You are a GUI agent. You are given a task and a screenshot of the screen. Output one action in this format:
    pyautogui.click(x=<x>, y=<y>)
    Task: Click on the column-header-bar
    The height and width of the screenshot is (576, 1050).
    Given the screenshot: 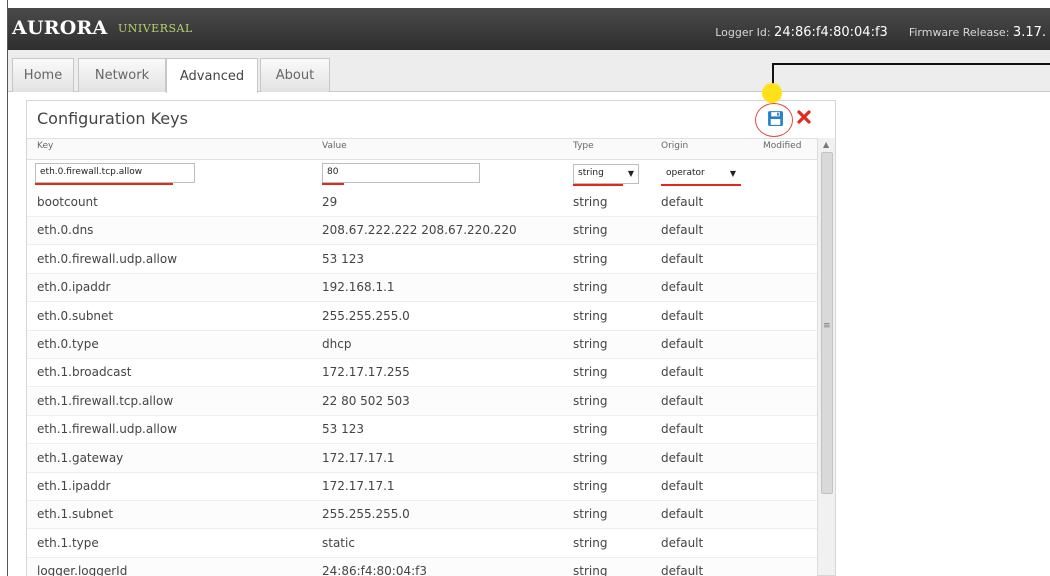 What is the action you would take?
    pyautogui.click(x=422, y=149)
    